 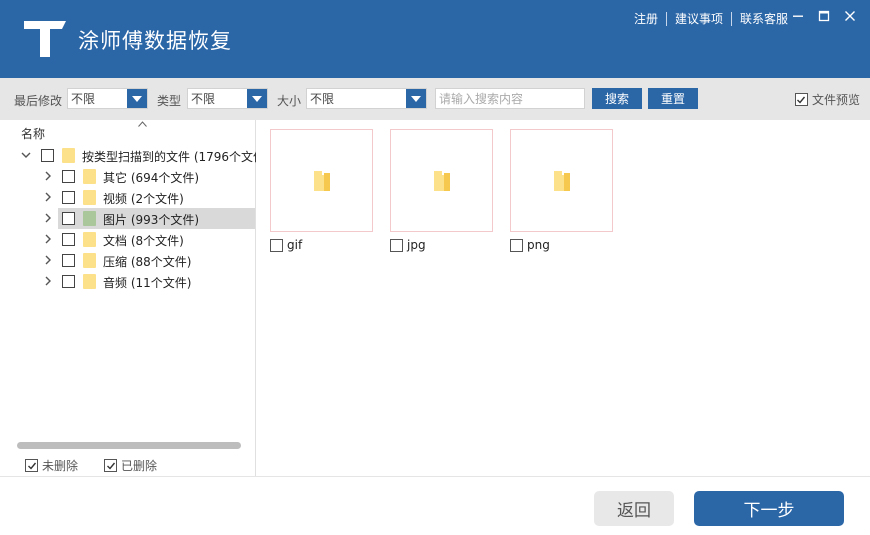 I want to click on type-filter-select: 不限, so click(x=227, y=98).